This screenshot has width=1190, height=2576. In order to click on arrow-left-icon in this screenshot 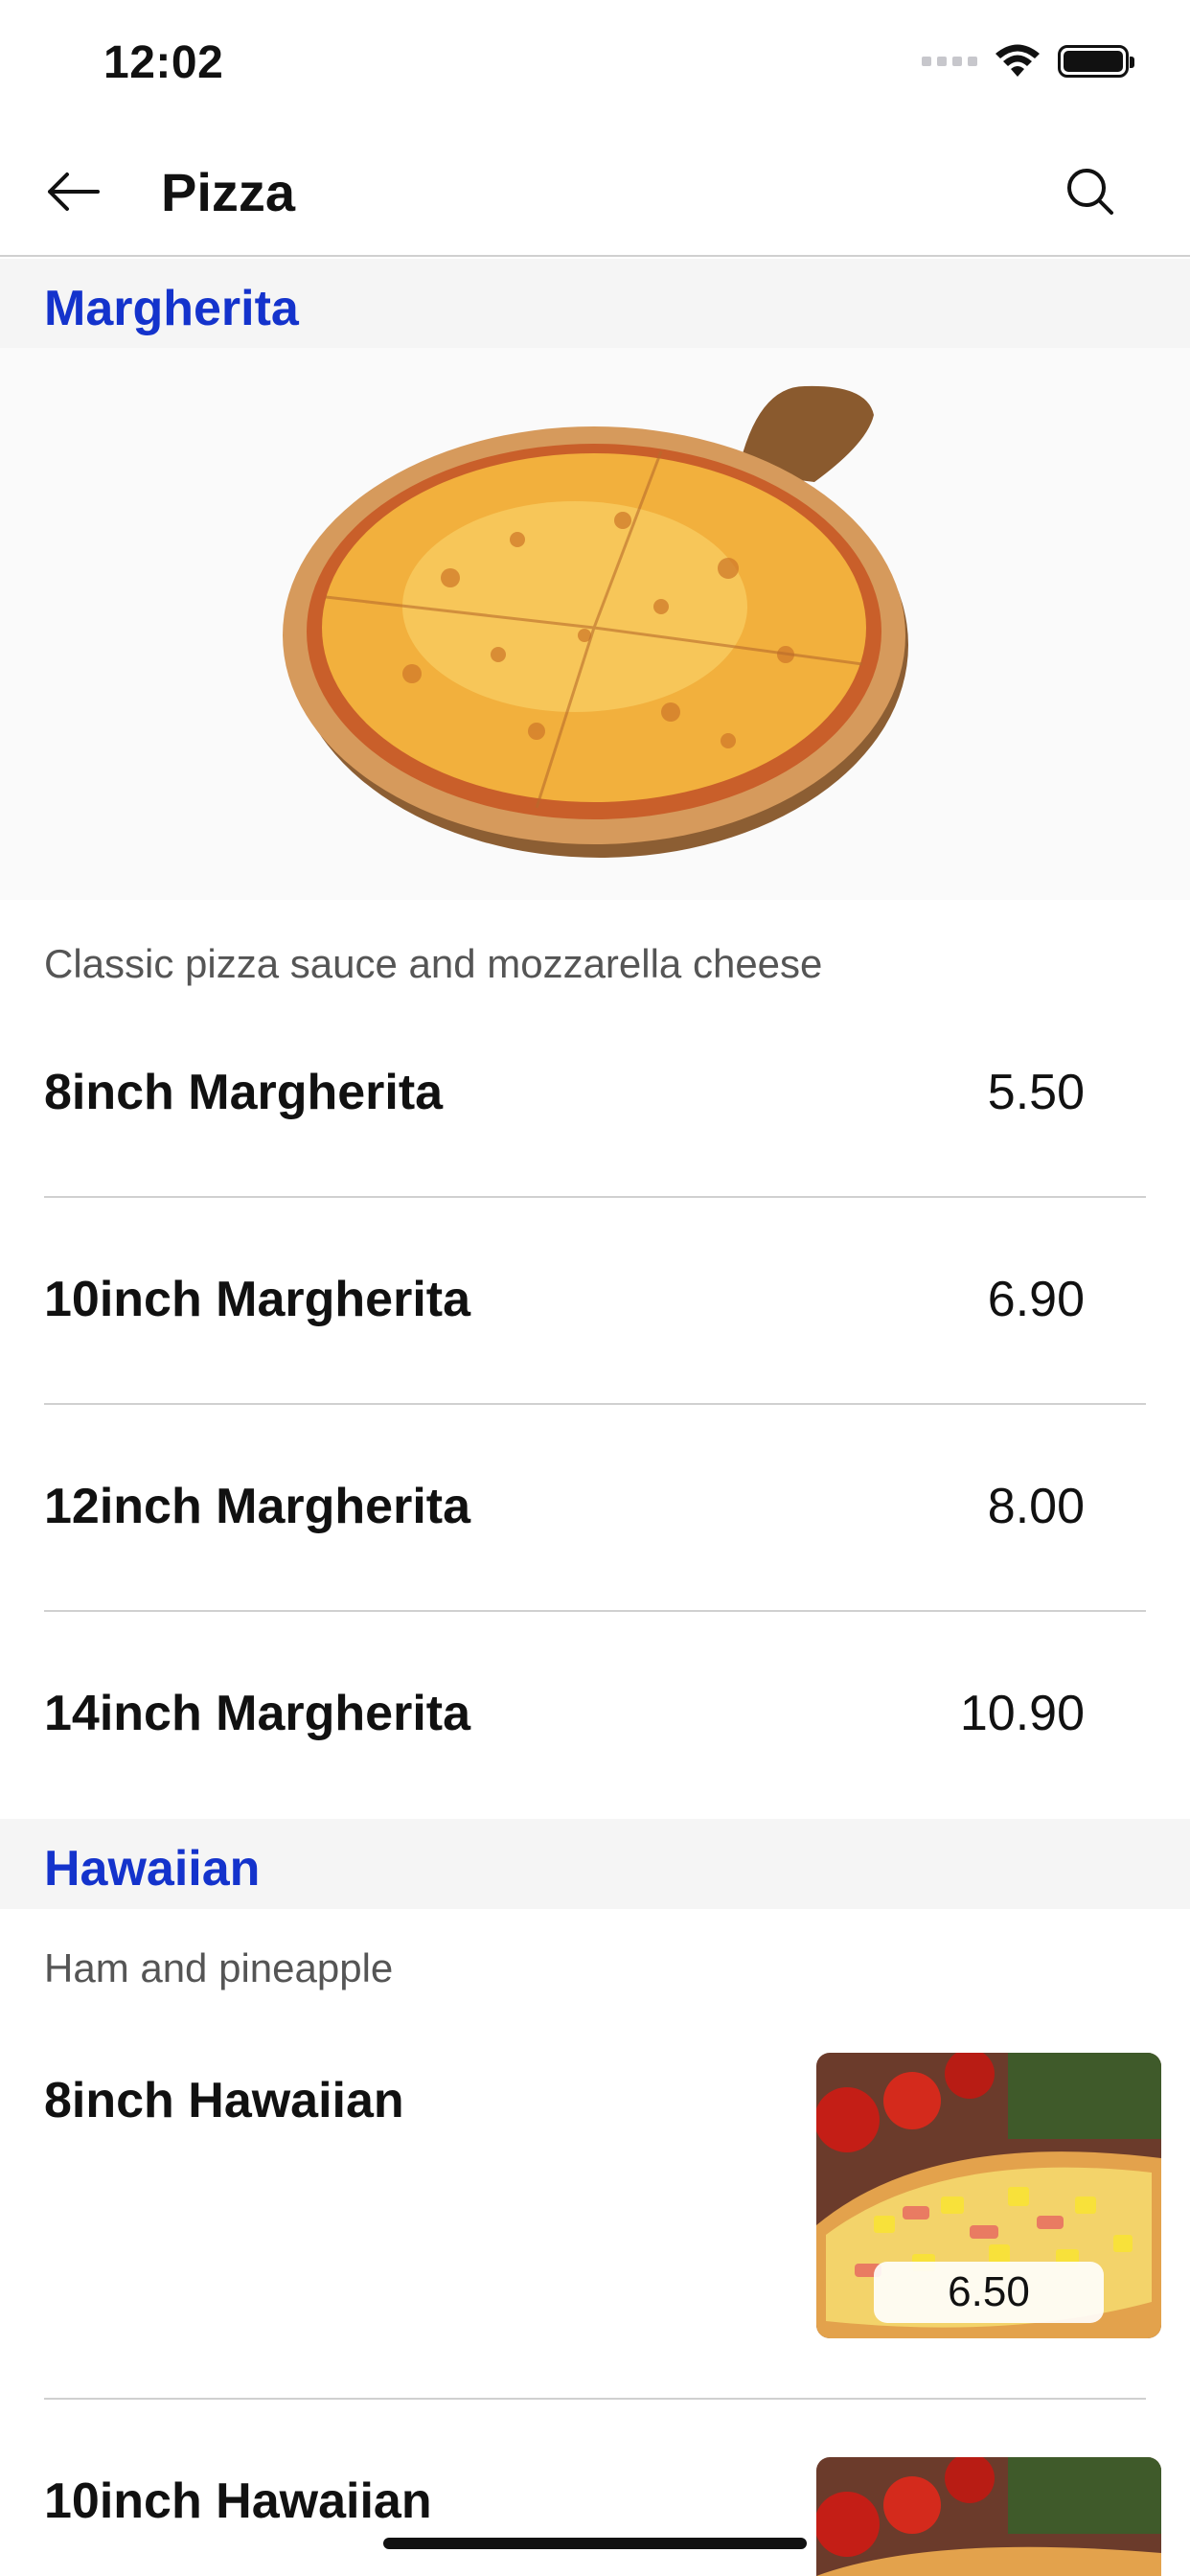, I will do `click(74, 191)`.